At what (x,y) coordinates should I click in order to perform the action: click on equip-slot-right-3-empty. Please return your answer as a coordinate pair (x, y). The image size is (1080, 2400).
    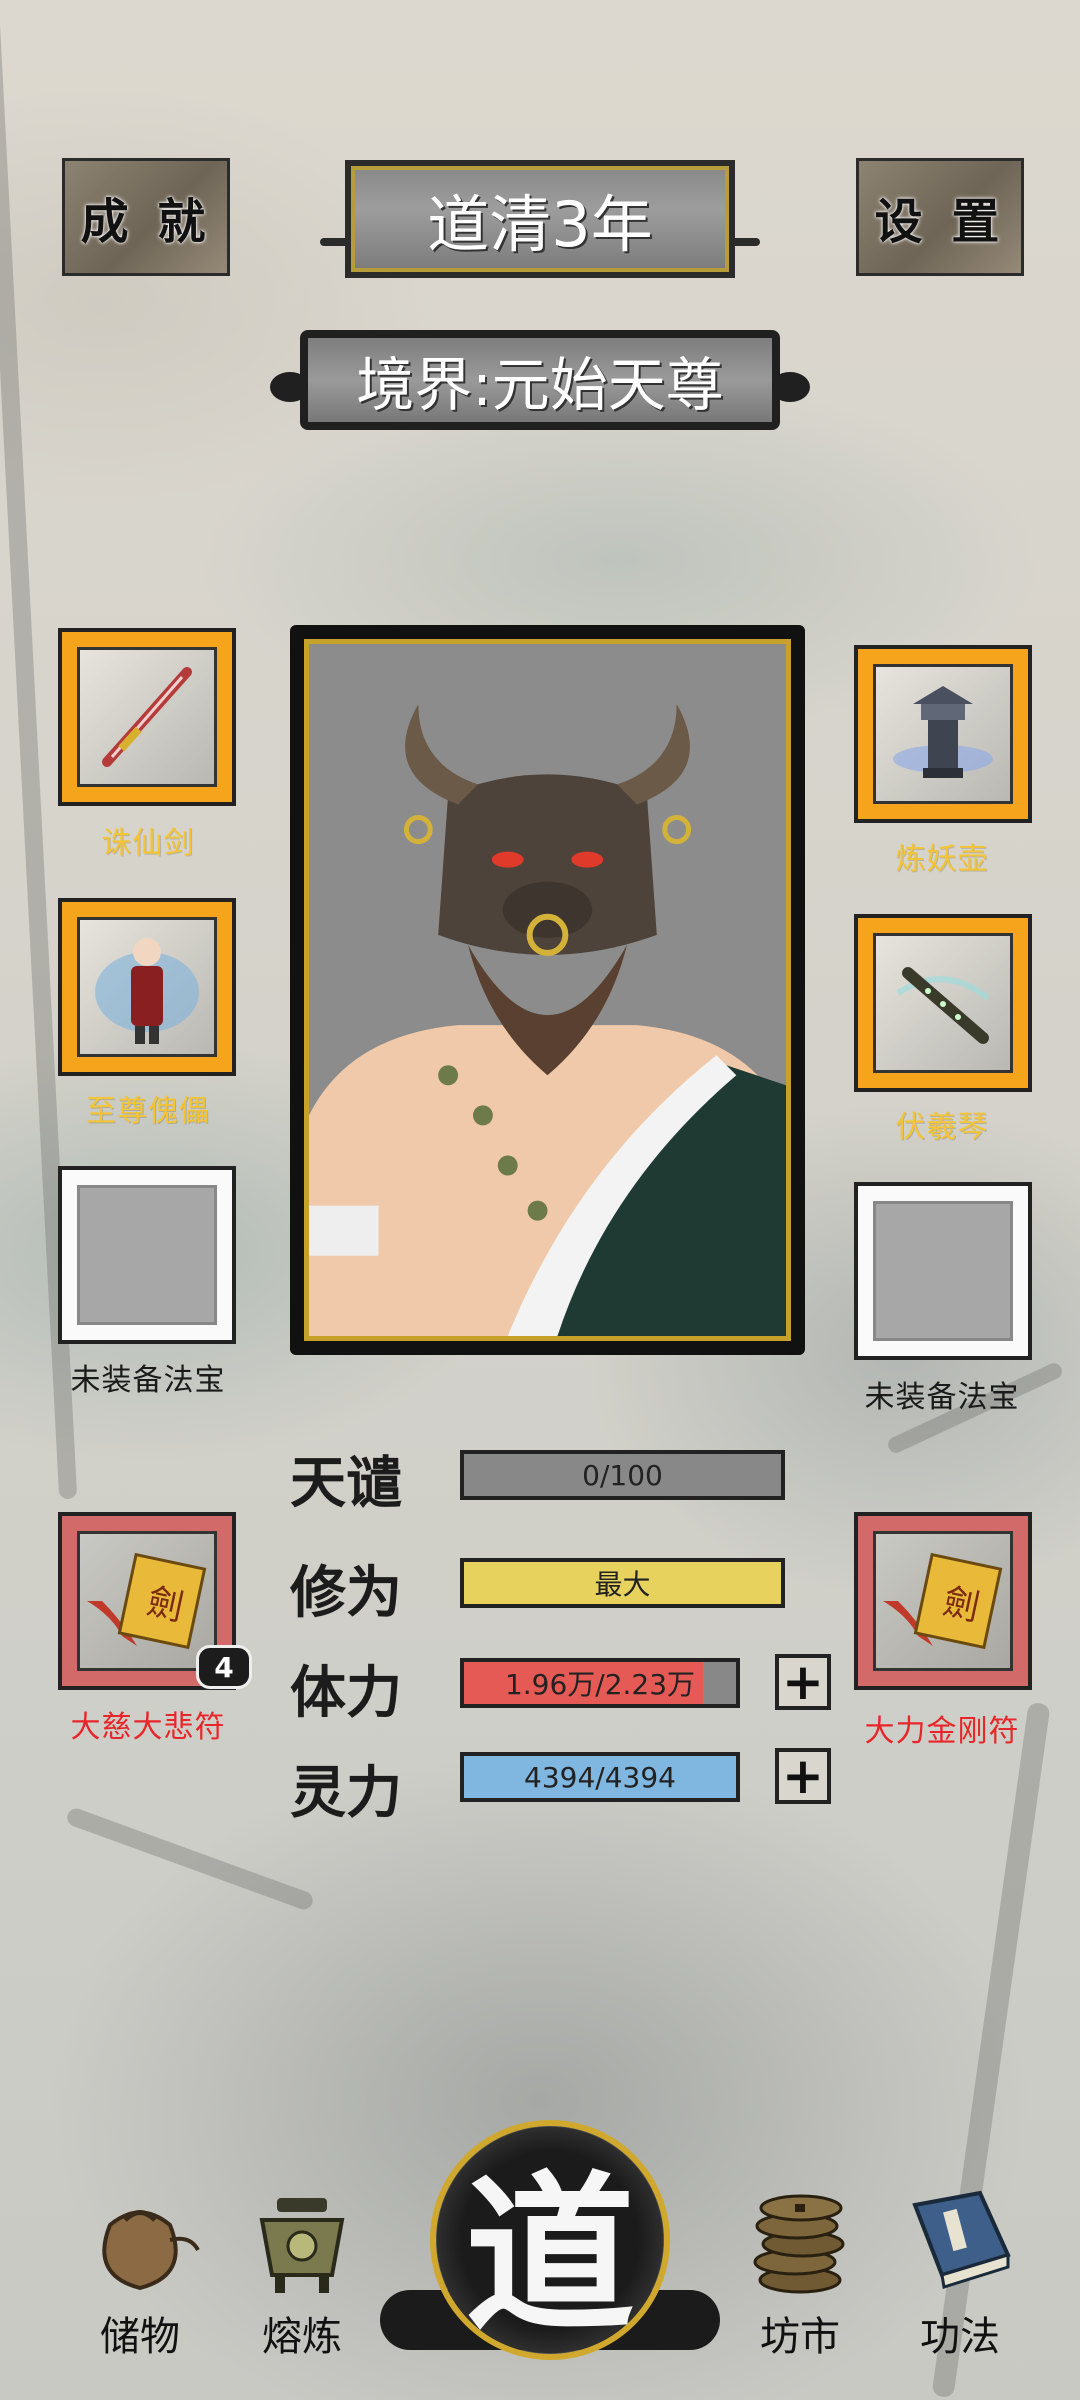
    Looking at the image, I should click on (943, 1271).